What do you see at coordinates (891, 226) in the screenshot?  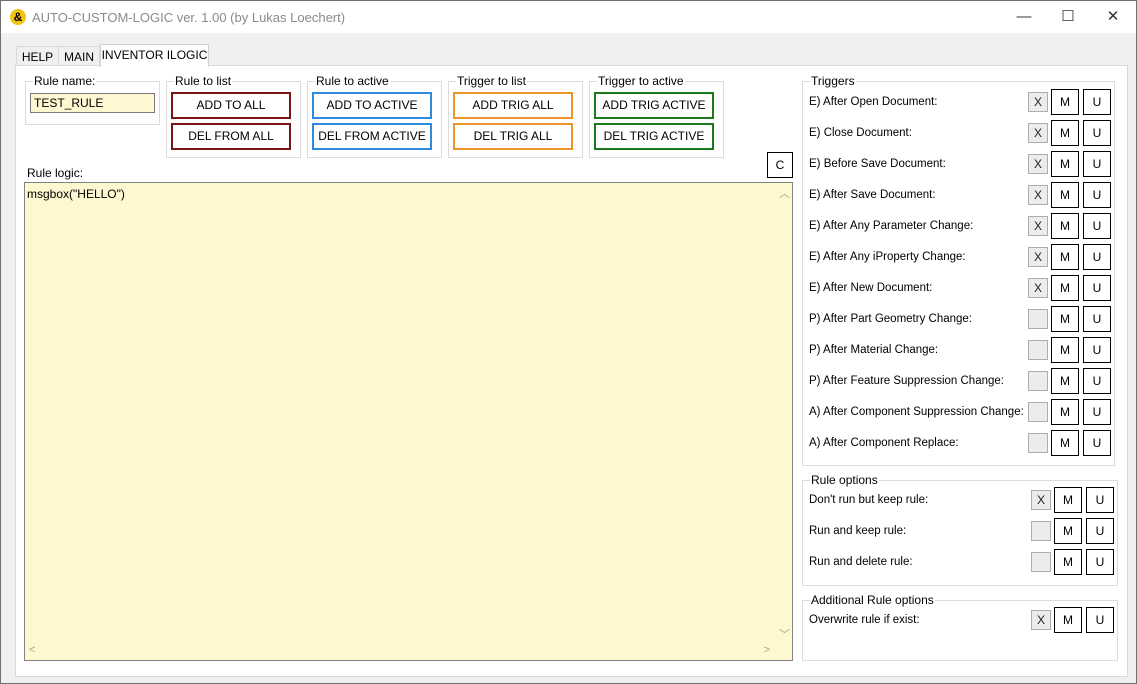 I see `option-label: E) After Any Parameter Change:` at bounding box center [891, 226].